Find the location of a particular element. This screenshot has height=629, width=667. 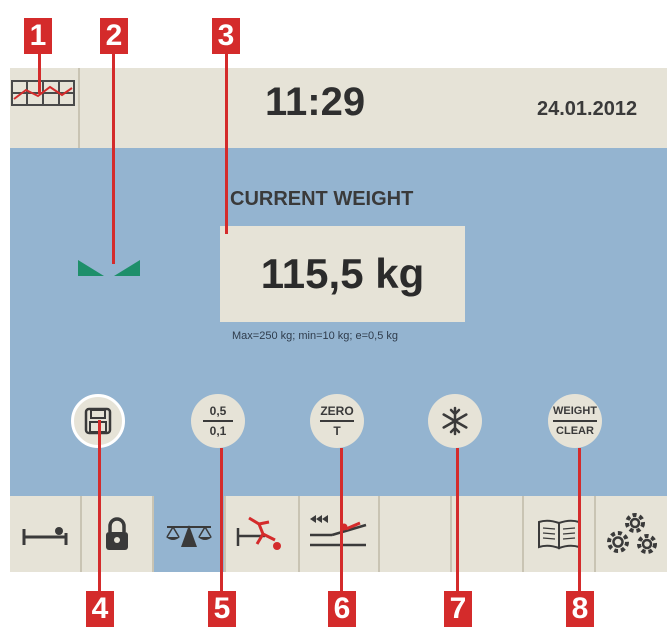

weight-display: 115,5 kg is located at coordinates (342, 274).